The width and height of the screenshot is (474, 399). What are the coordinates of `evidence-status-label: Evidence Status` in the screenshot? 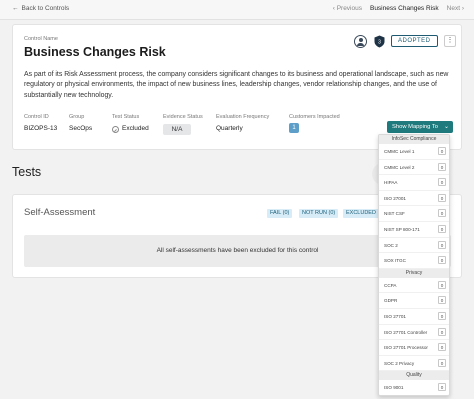 It's located at (183, 117).